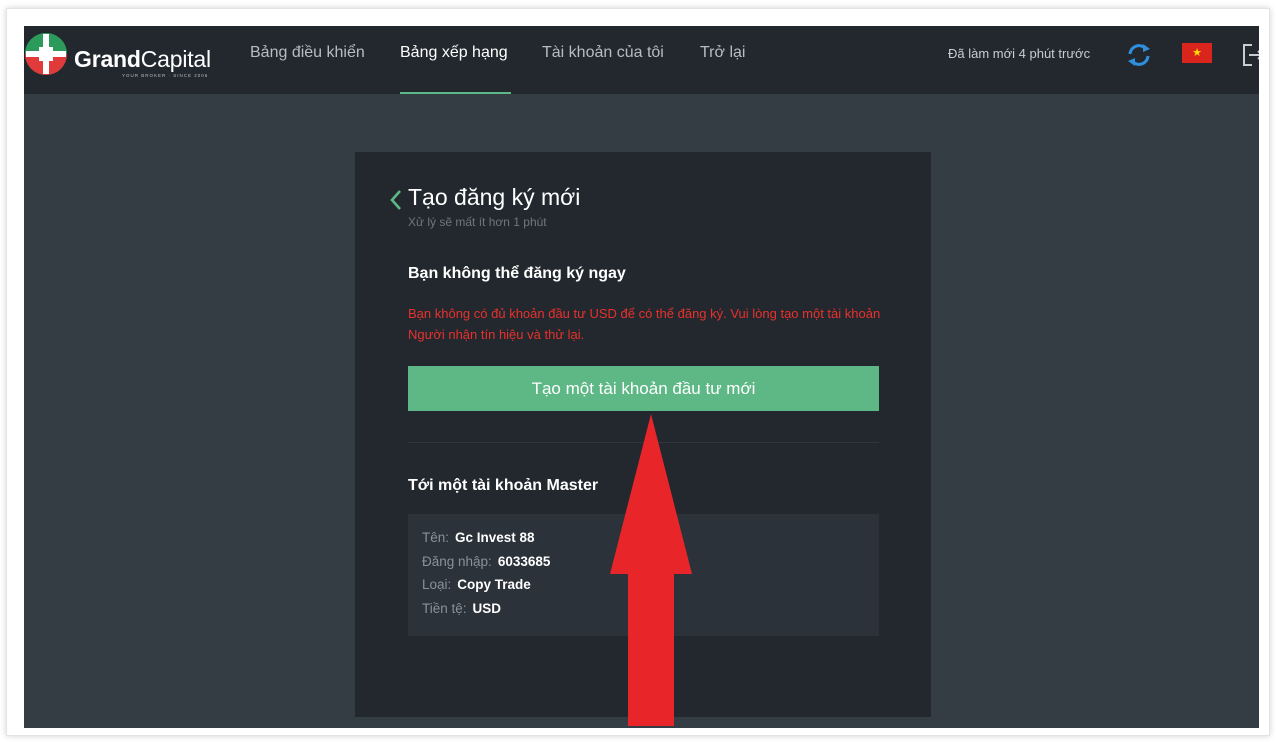  I want to click on info-row-name: Tên: Gc Invest 88, so click(478, 537).